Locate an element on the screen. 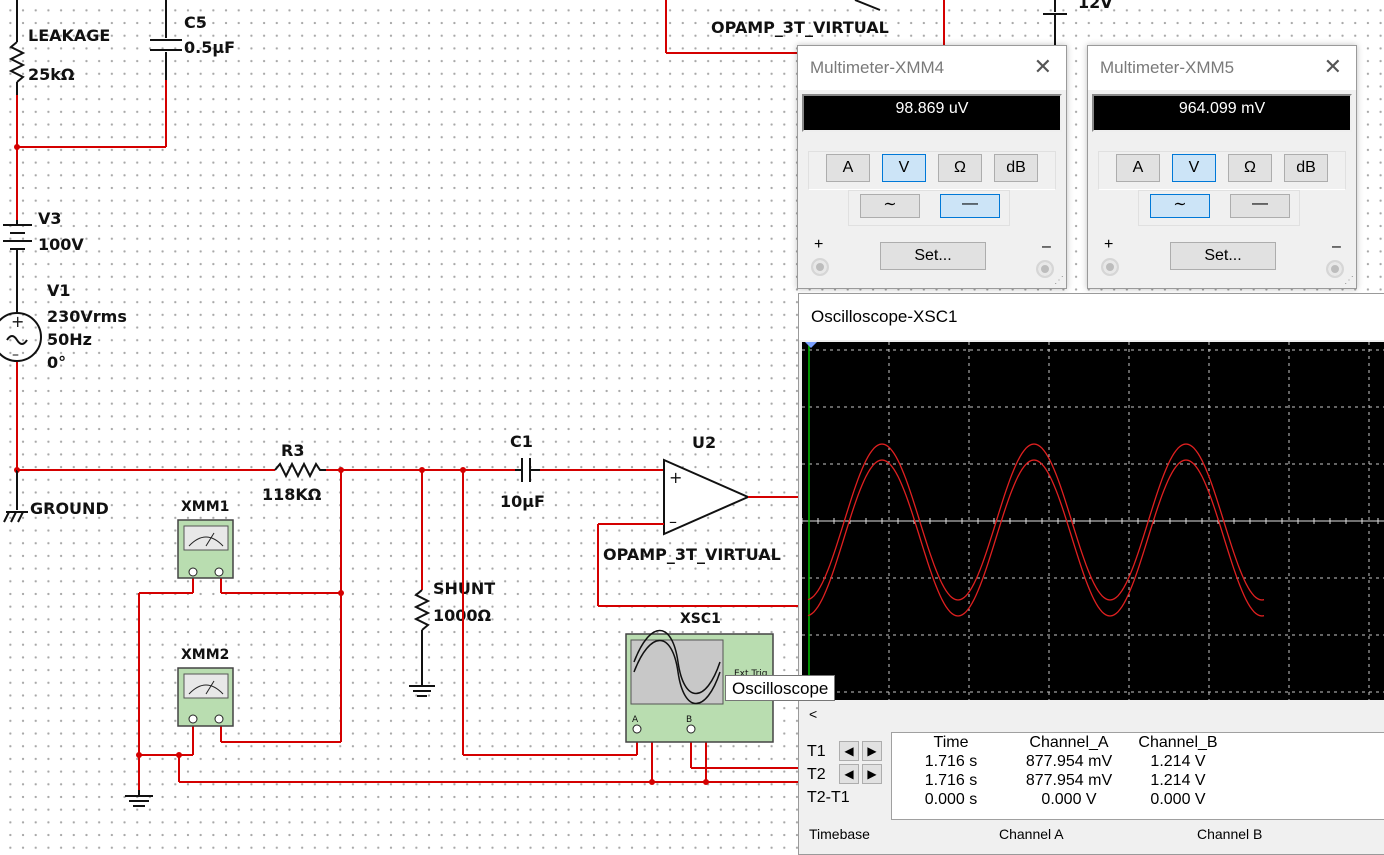  dt-channel-a: 0.000 V is located at coordinates (1069, 799).